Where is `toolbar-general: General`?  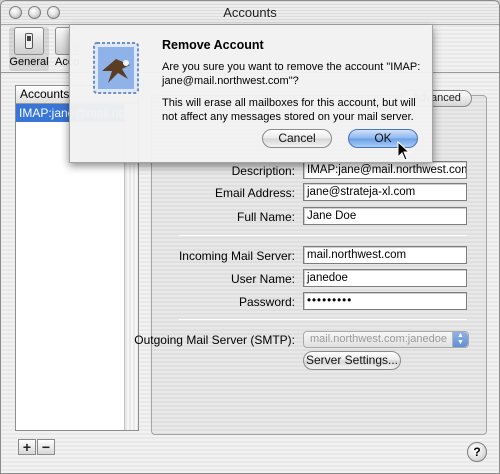
toolbar-general: General is located at coordinates (29, 49).